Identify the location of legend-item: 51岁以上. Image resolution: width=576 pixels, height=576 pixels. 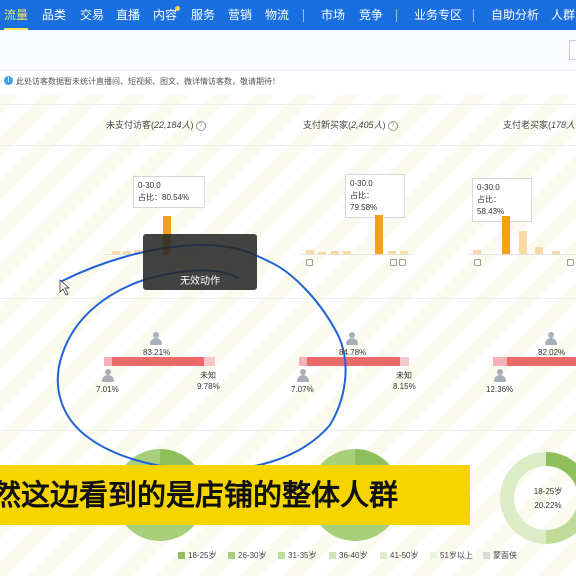
(451, 555).